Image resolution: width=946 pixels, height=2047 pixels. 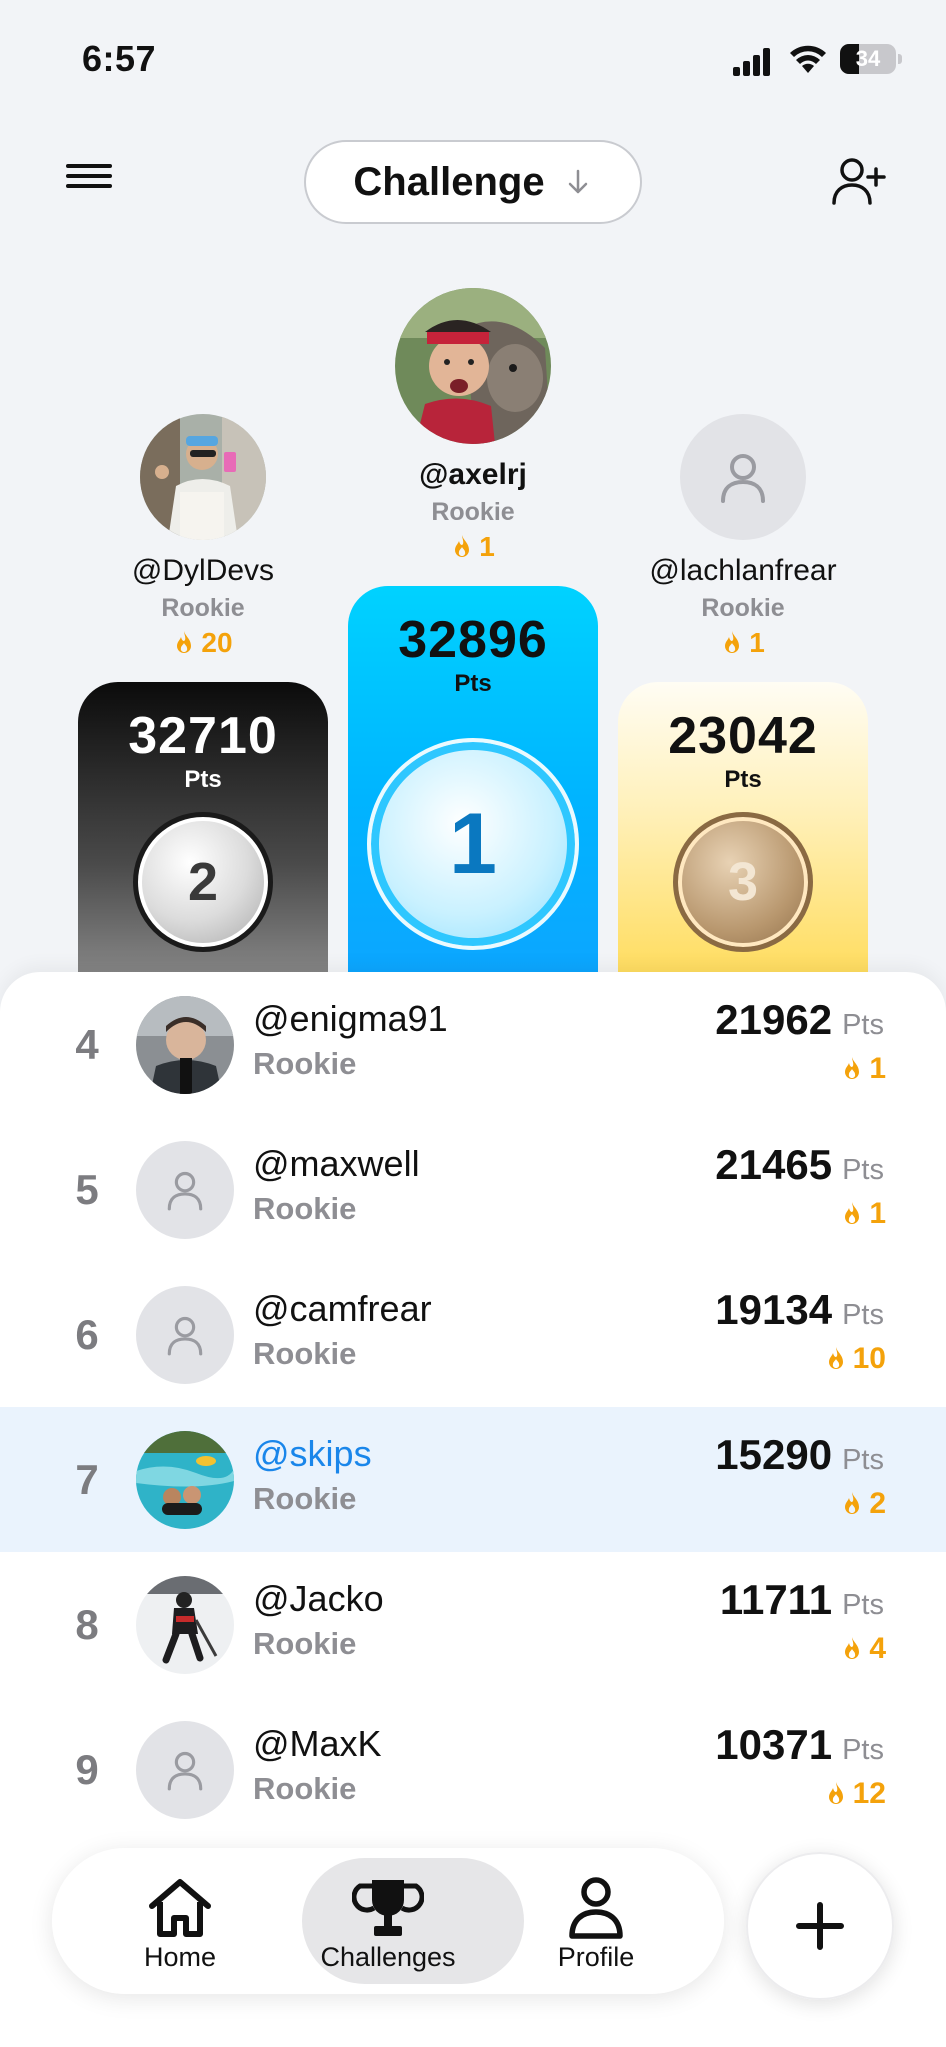 I want to click on podium-pillar-first: 32896 Pts 1, so click(x=473, y=799).